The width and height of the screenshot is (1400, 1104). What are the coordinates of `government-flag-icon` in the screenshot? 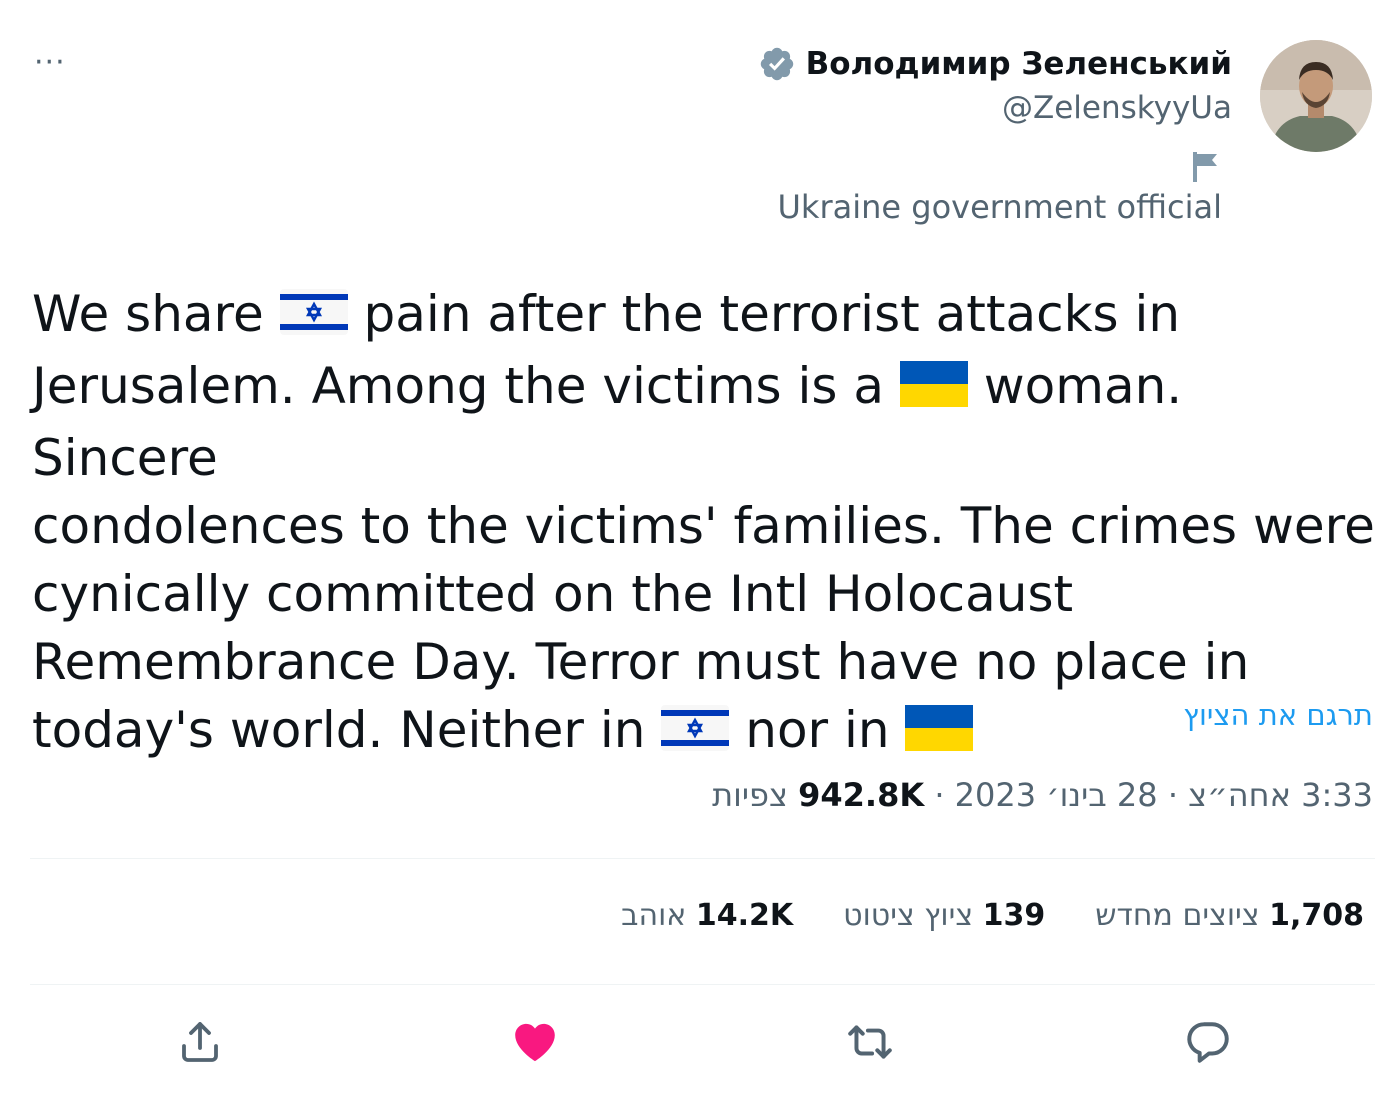 It's located at (1206, 169).